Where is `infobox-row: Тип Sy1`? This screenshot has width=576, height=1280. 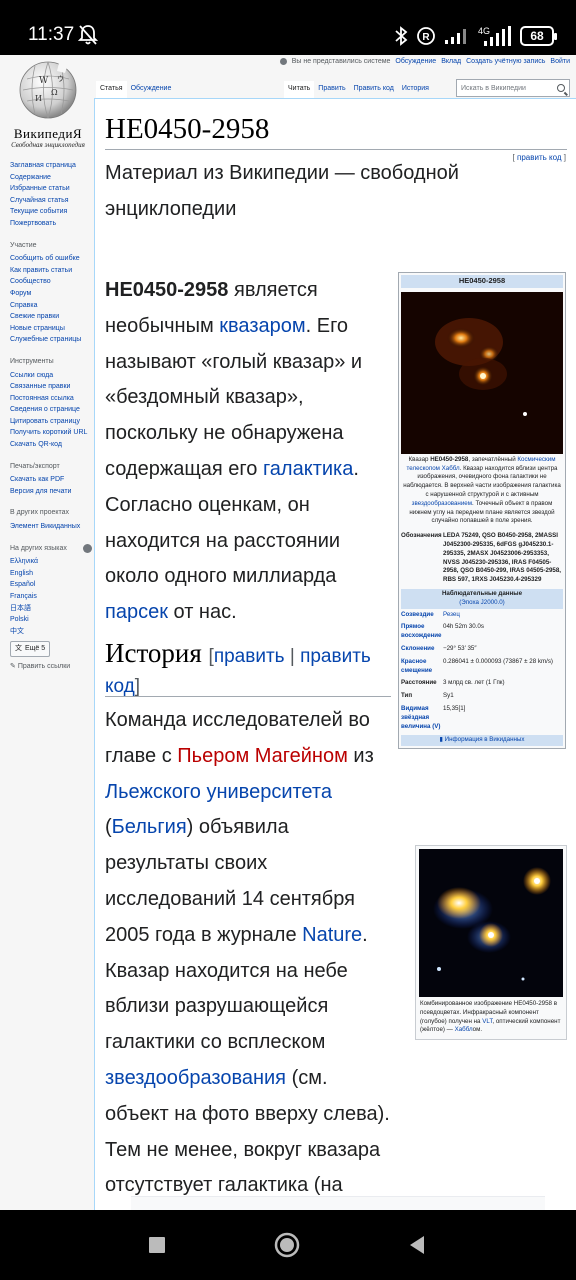 infobox-row: Тип Sy1 is located at coordinates (482, 696).